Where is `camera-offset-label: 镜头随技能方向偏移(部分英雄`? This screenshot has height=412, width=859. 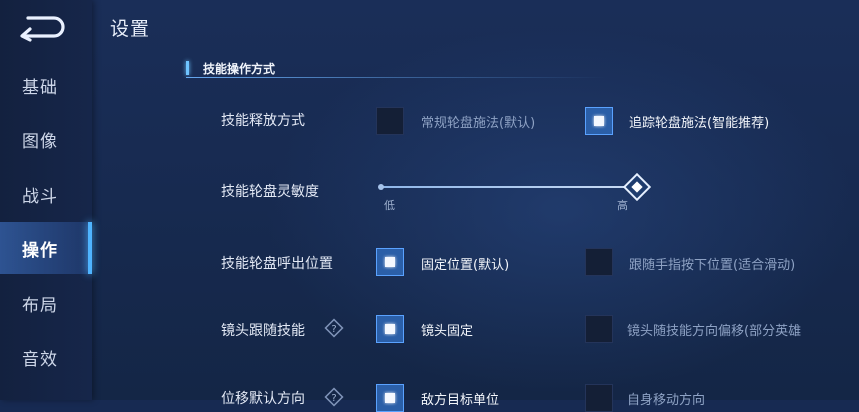 camera-offset-label: 镜头随技能方向偏移(部分英雄 is located at coordinates (714, 329).